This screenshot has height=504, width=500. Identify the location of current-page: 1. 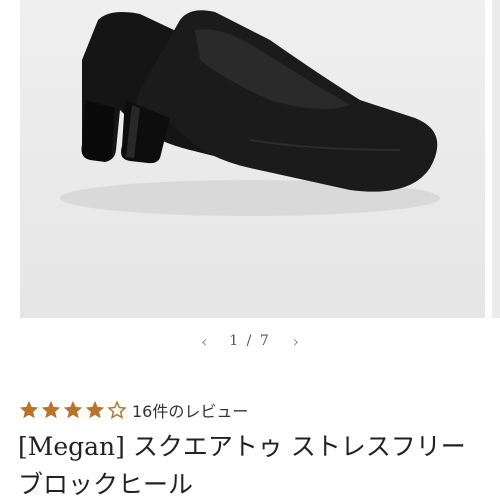
(235, 341).